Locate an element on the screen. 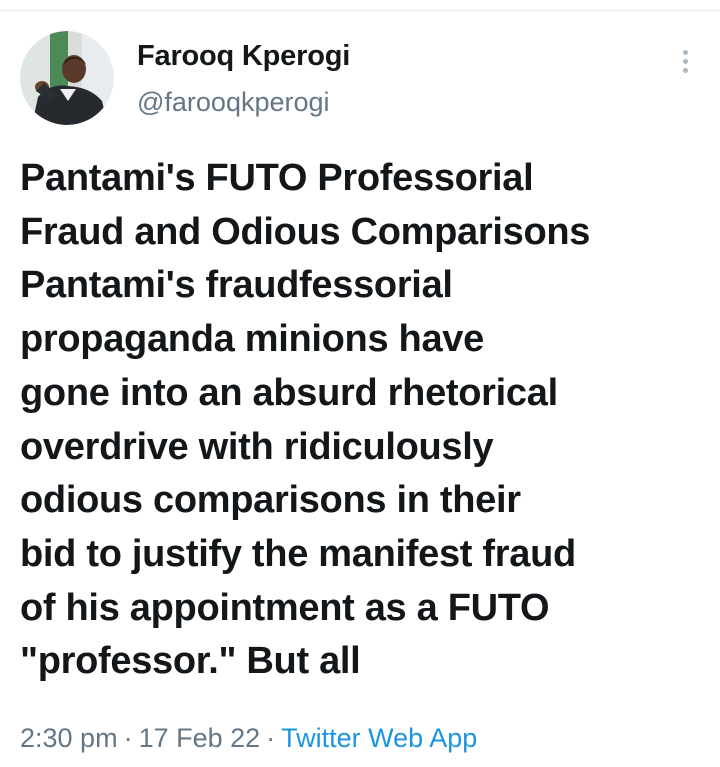 This screenshot has height=767, width=720. tweet-text-line: propaganda minions have is located at coordinates (252, 339).